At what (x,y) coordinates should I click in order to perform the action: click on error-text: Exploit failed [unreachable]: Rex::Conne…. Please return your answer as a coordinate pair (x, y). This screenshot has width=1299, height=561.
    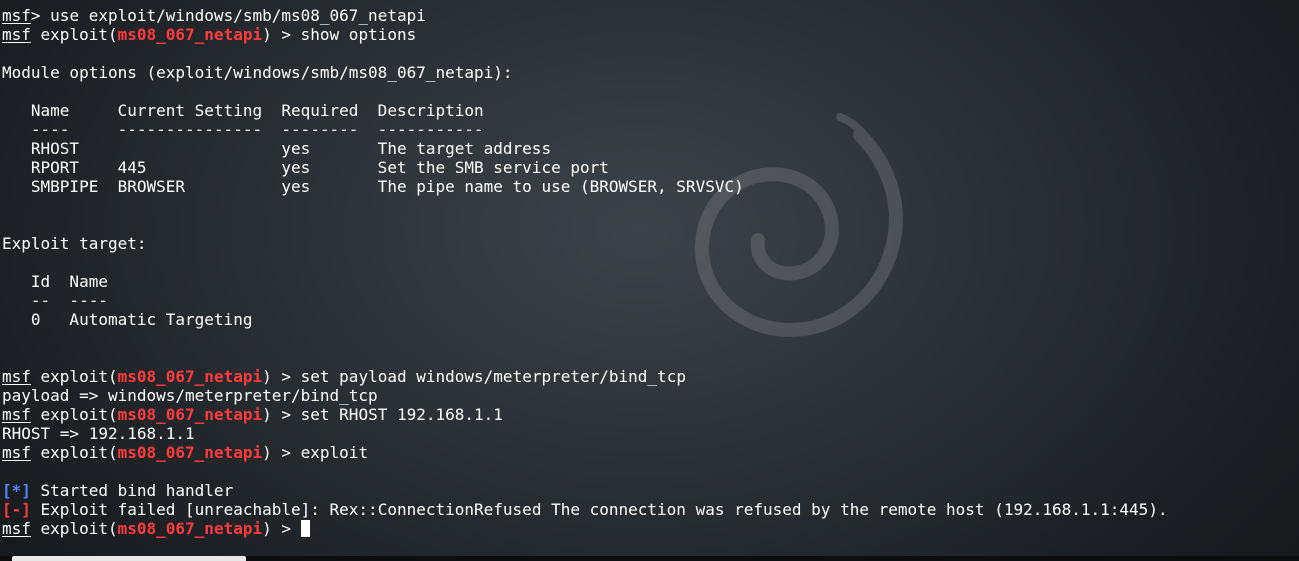
    Looking at the image, I should click on (599, 509).